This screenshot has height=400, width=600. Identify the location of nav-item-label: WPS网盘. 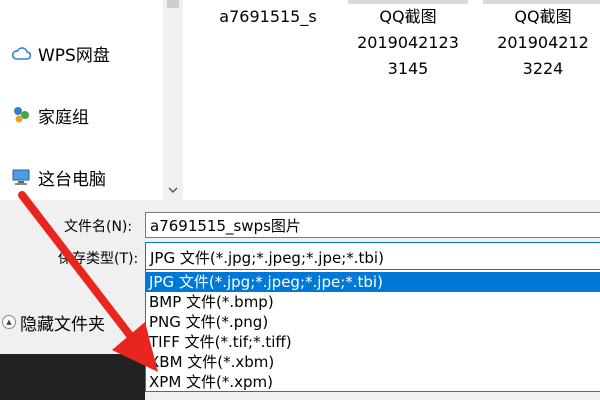
(74, 55).